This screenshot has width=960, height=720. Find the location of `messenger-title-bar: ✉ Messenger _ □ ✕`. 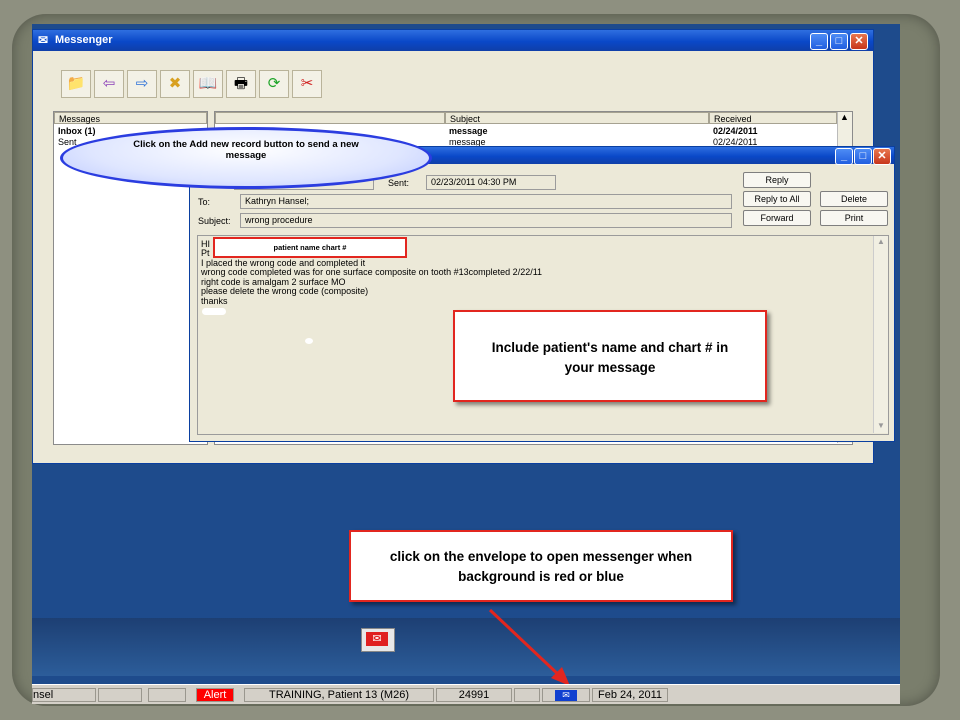

messenger-title-bar: ✉ Messenger _ □ ✕ is located at coordinates (453, 40).